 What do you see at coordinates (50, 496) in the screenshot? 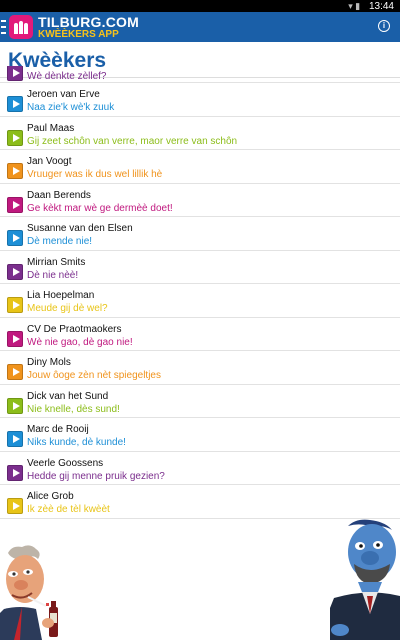
I see `item-name: Alice Grob` at bounding box center [50, 496].